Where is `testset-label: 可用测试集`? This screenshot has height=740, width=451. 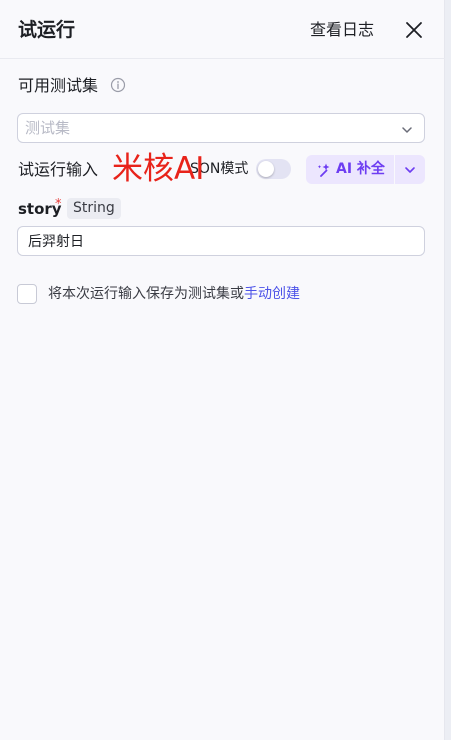 testset-label: 可用测试集 is located at coordinates (58, 85).